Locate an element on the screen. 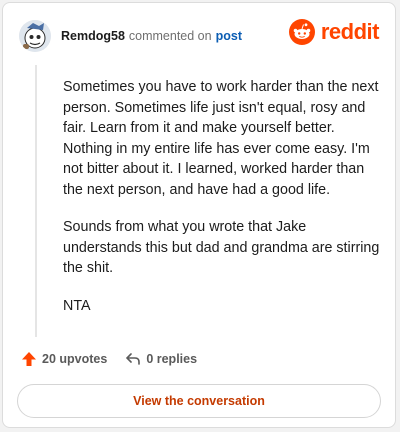 Image resolution: width=400 pixels, height=432 pixels. comment-actions: 20 upvotes 0 replies is located at coordinates (109, 359).